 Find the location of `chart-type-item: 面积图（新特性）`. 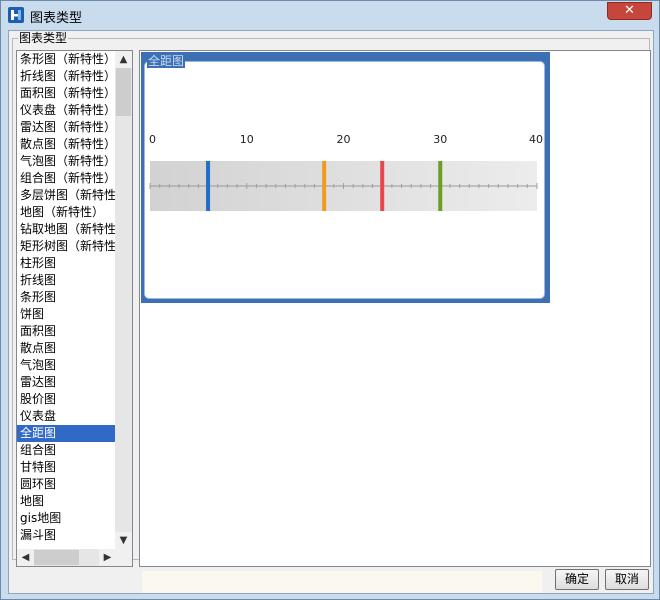

chart-type-item: 面积图（新特性） is located at coordinates (66, 93).